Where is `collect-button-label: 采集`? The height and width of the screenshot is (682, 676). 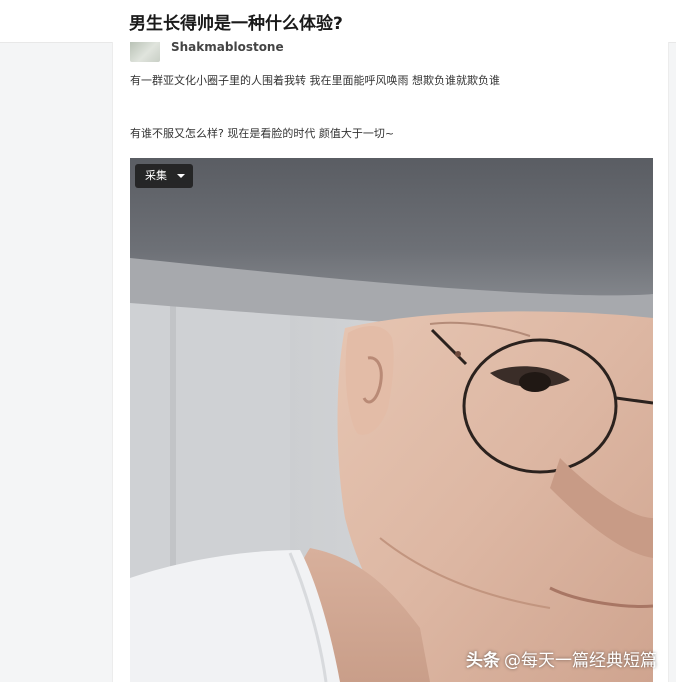 collect-button-label: 采集 is located at coordinates (156, 175).